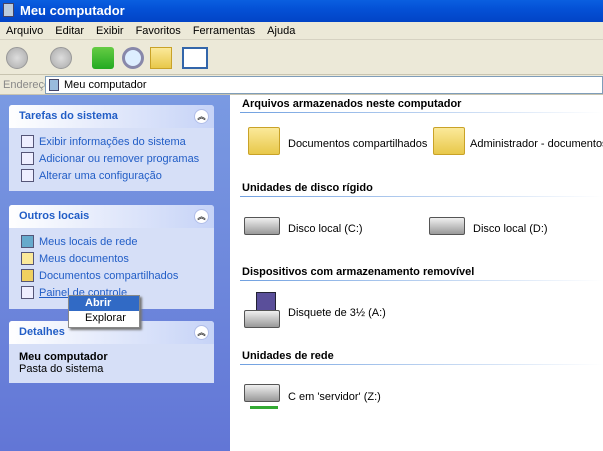 The width and height of the screenshot is (603, 451). Describe the element at coordinates (266, 302) in the screenshot. I see `floppy-icon` at that location.